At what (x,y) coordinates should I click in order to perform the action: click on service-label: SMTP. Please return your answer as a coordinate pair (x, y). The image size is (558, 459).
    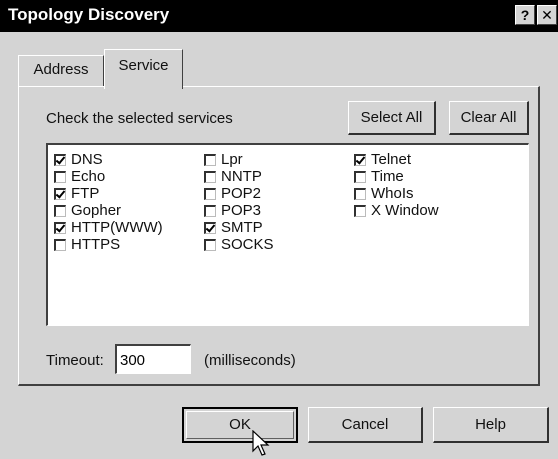
    Looking at the image, I should click on (242, 227).